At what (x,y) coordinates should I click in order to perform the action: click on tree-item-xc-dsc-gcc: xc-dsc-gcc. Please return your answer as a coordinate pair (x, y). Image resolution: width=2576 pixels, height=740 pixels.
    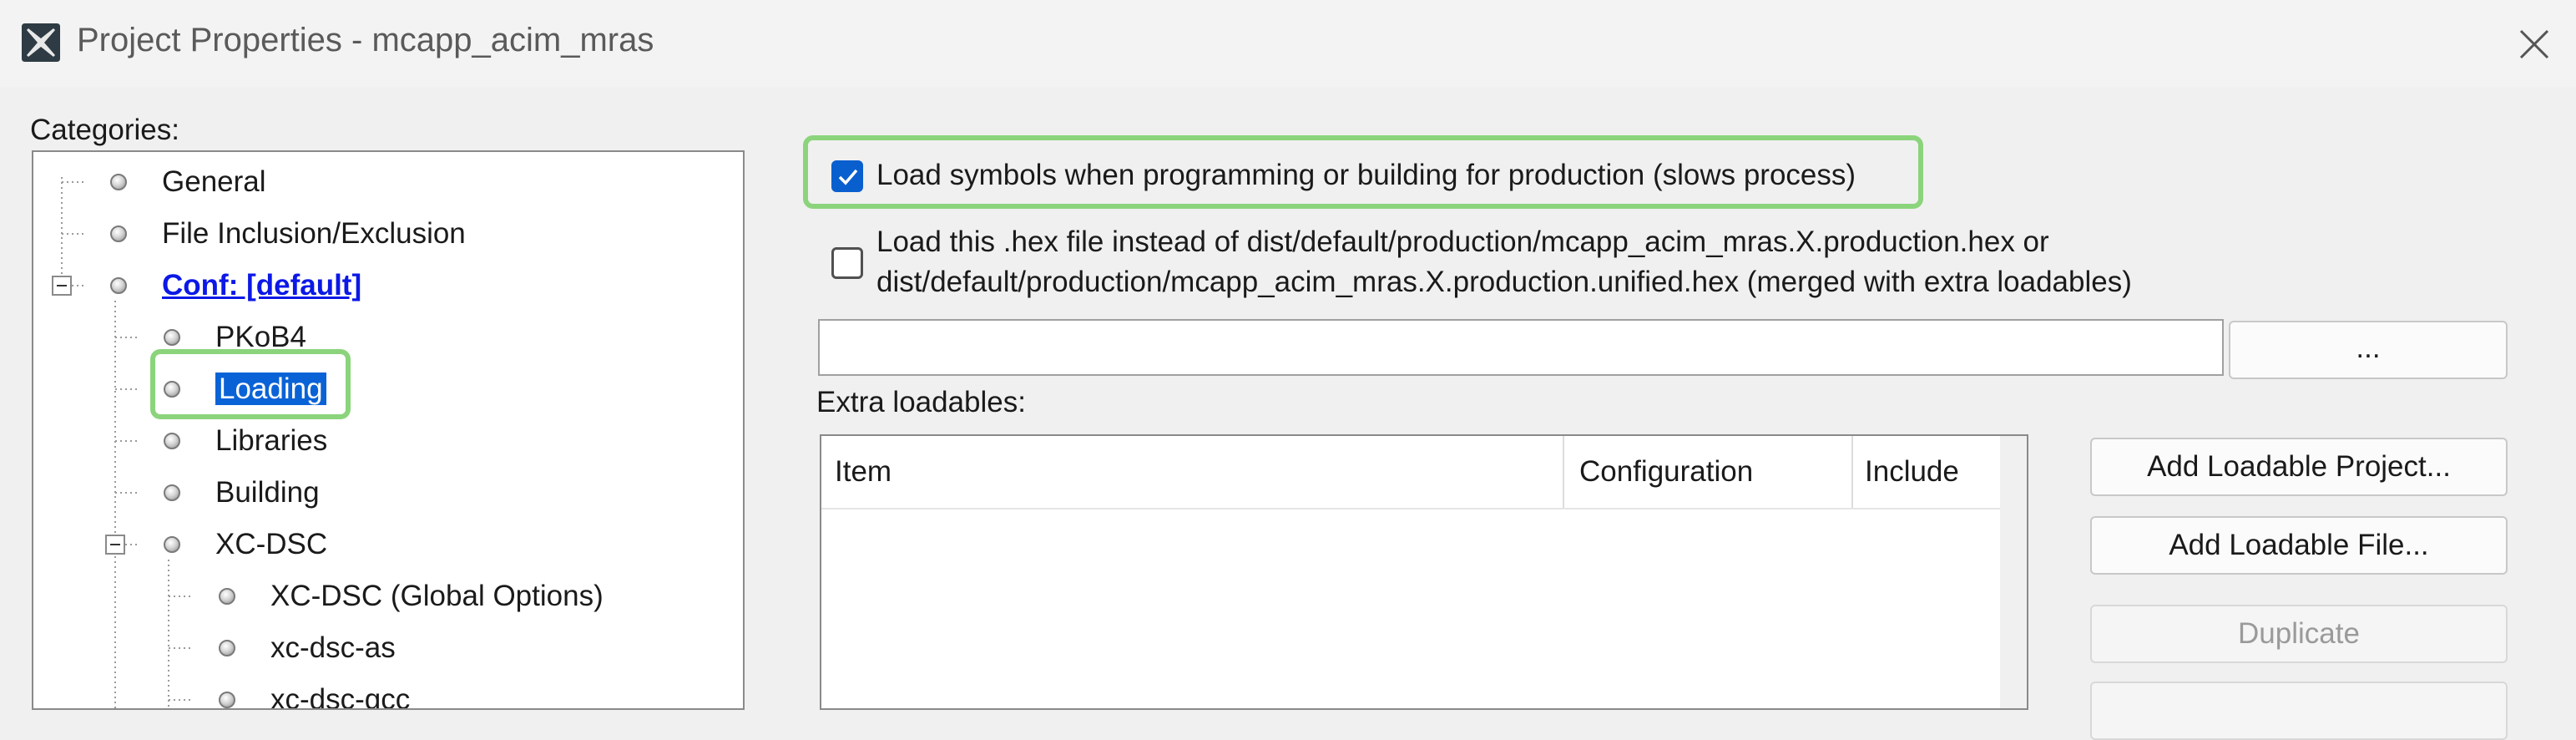
    Looking at the image, I should click on (340, 695).